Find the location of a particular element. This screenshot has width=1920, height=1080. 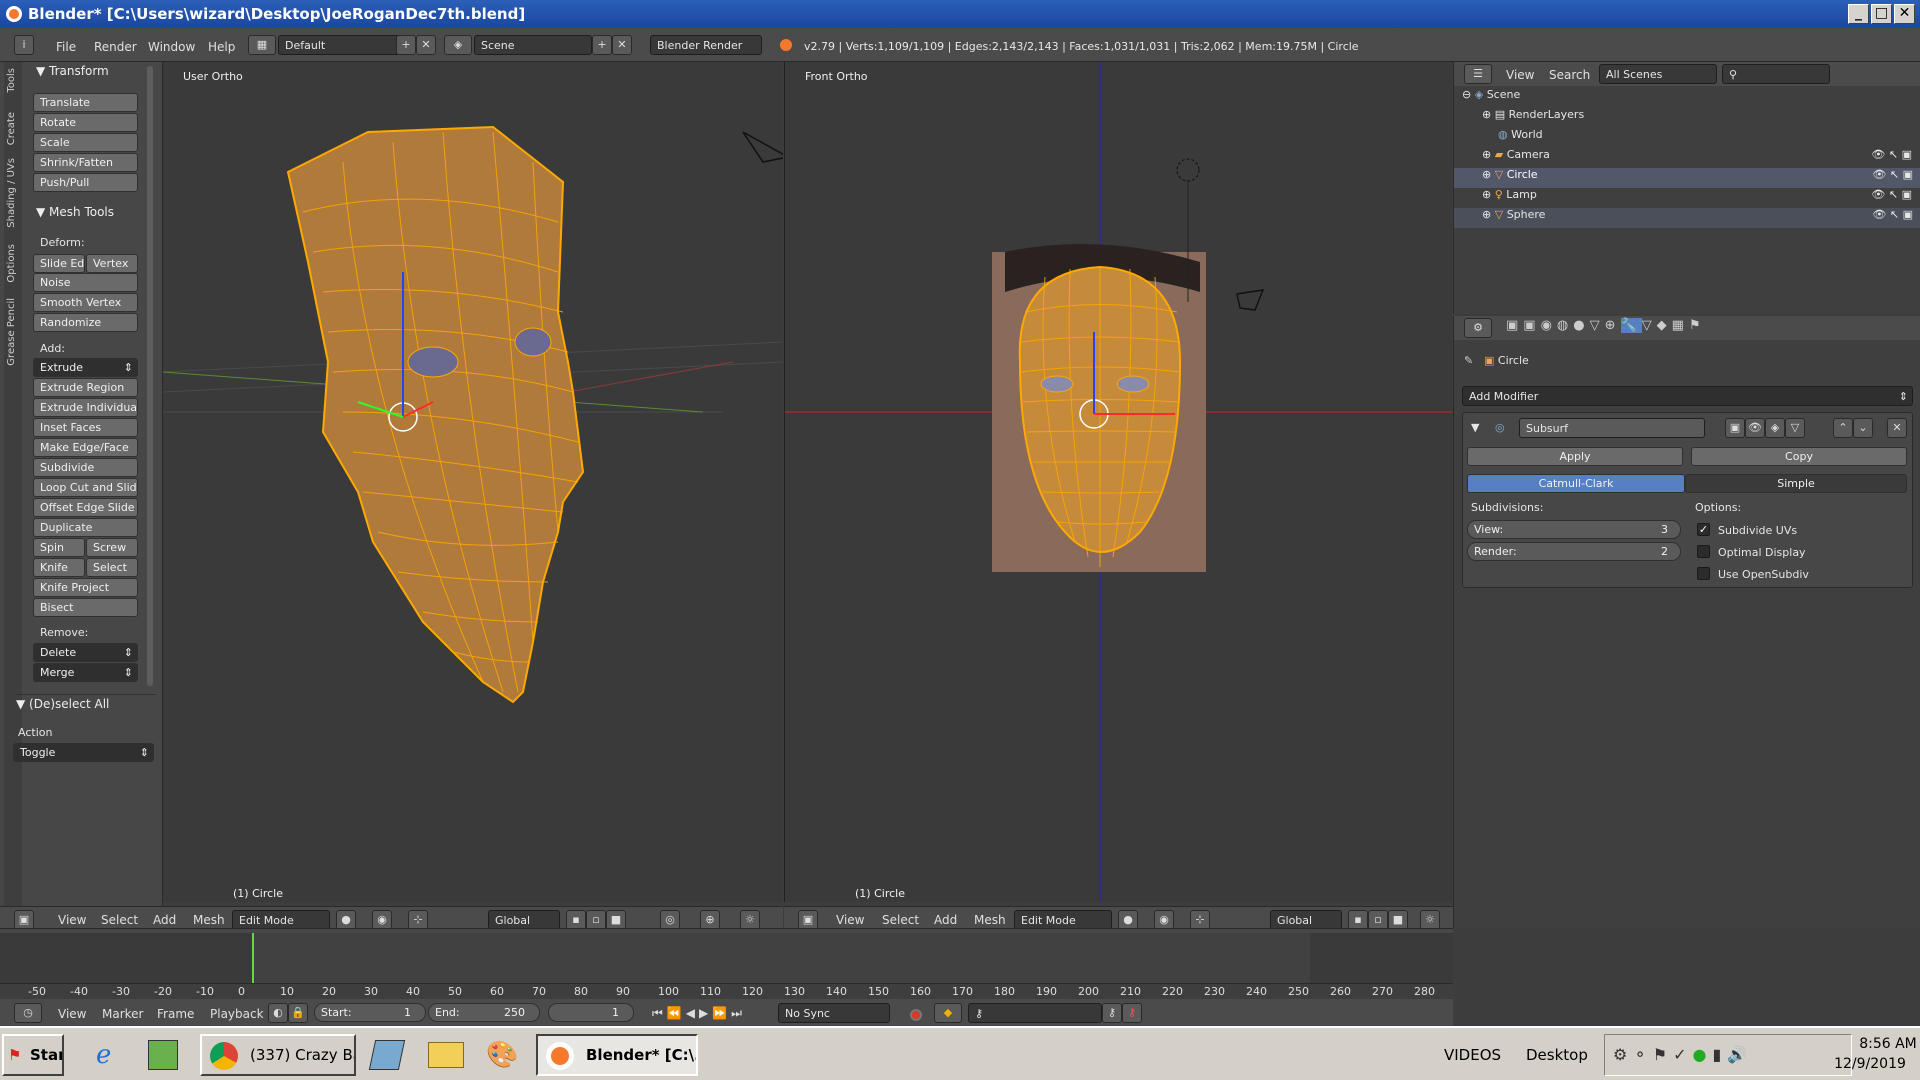

timeline-editor-type-button: ◷ is located at coordinates (28, 1013).